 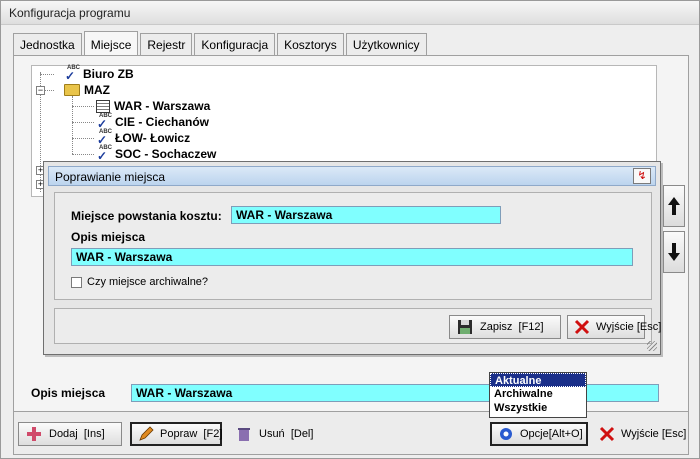 I want to click on edit-key: [F2], so click(x=213, y=434).